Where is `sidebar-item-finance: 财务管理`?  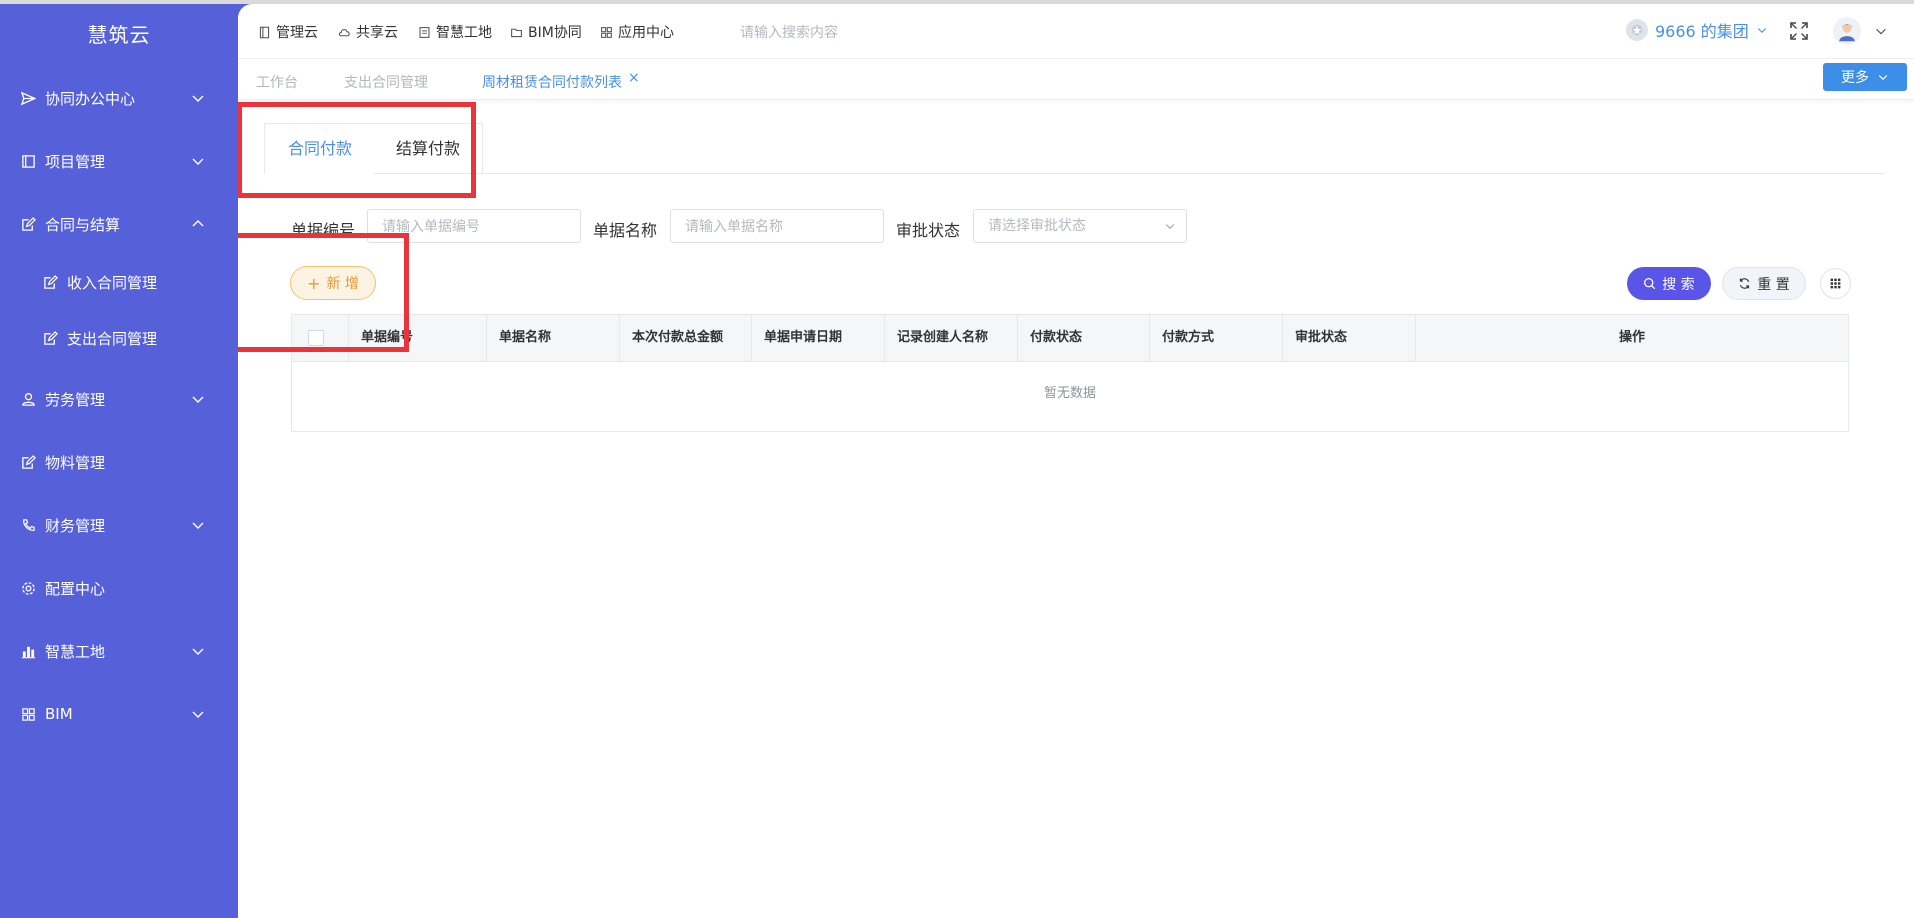
sidebar-item-finance: 财务管理 is located at coordinates (119, 525).